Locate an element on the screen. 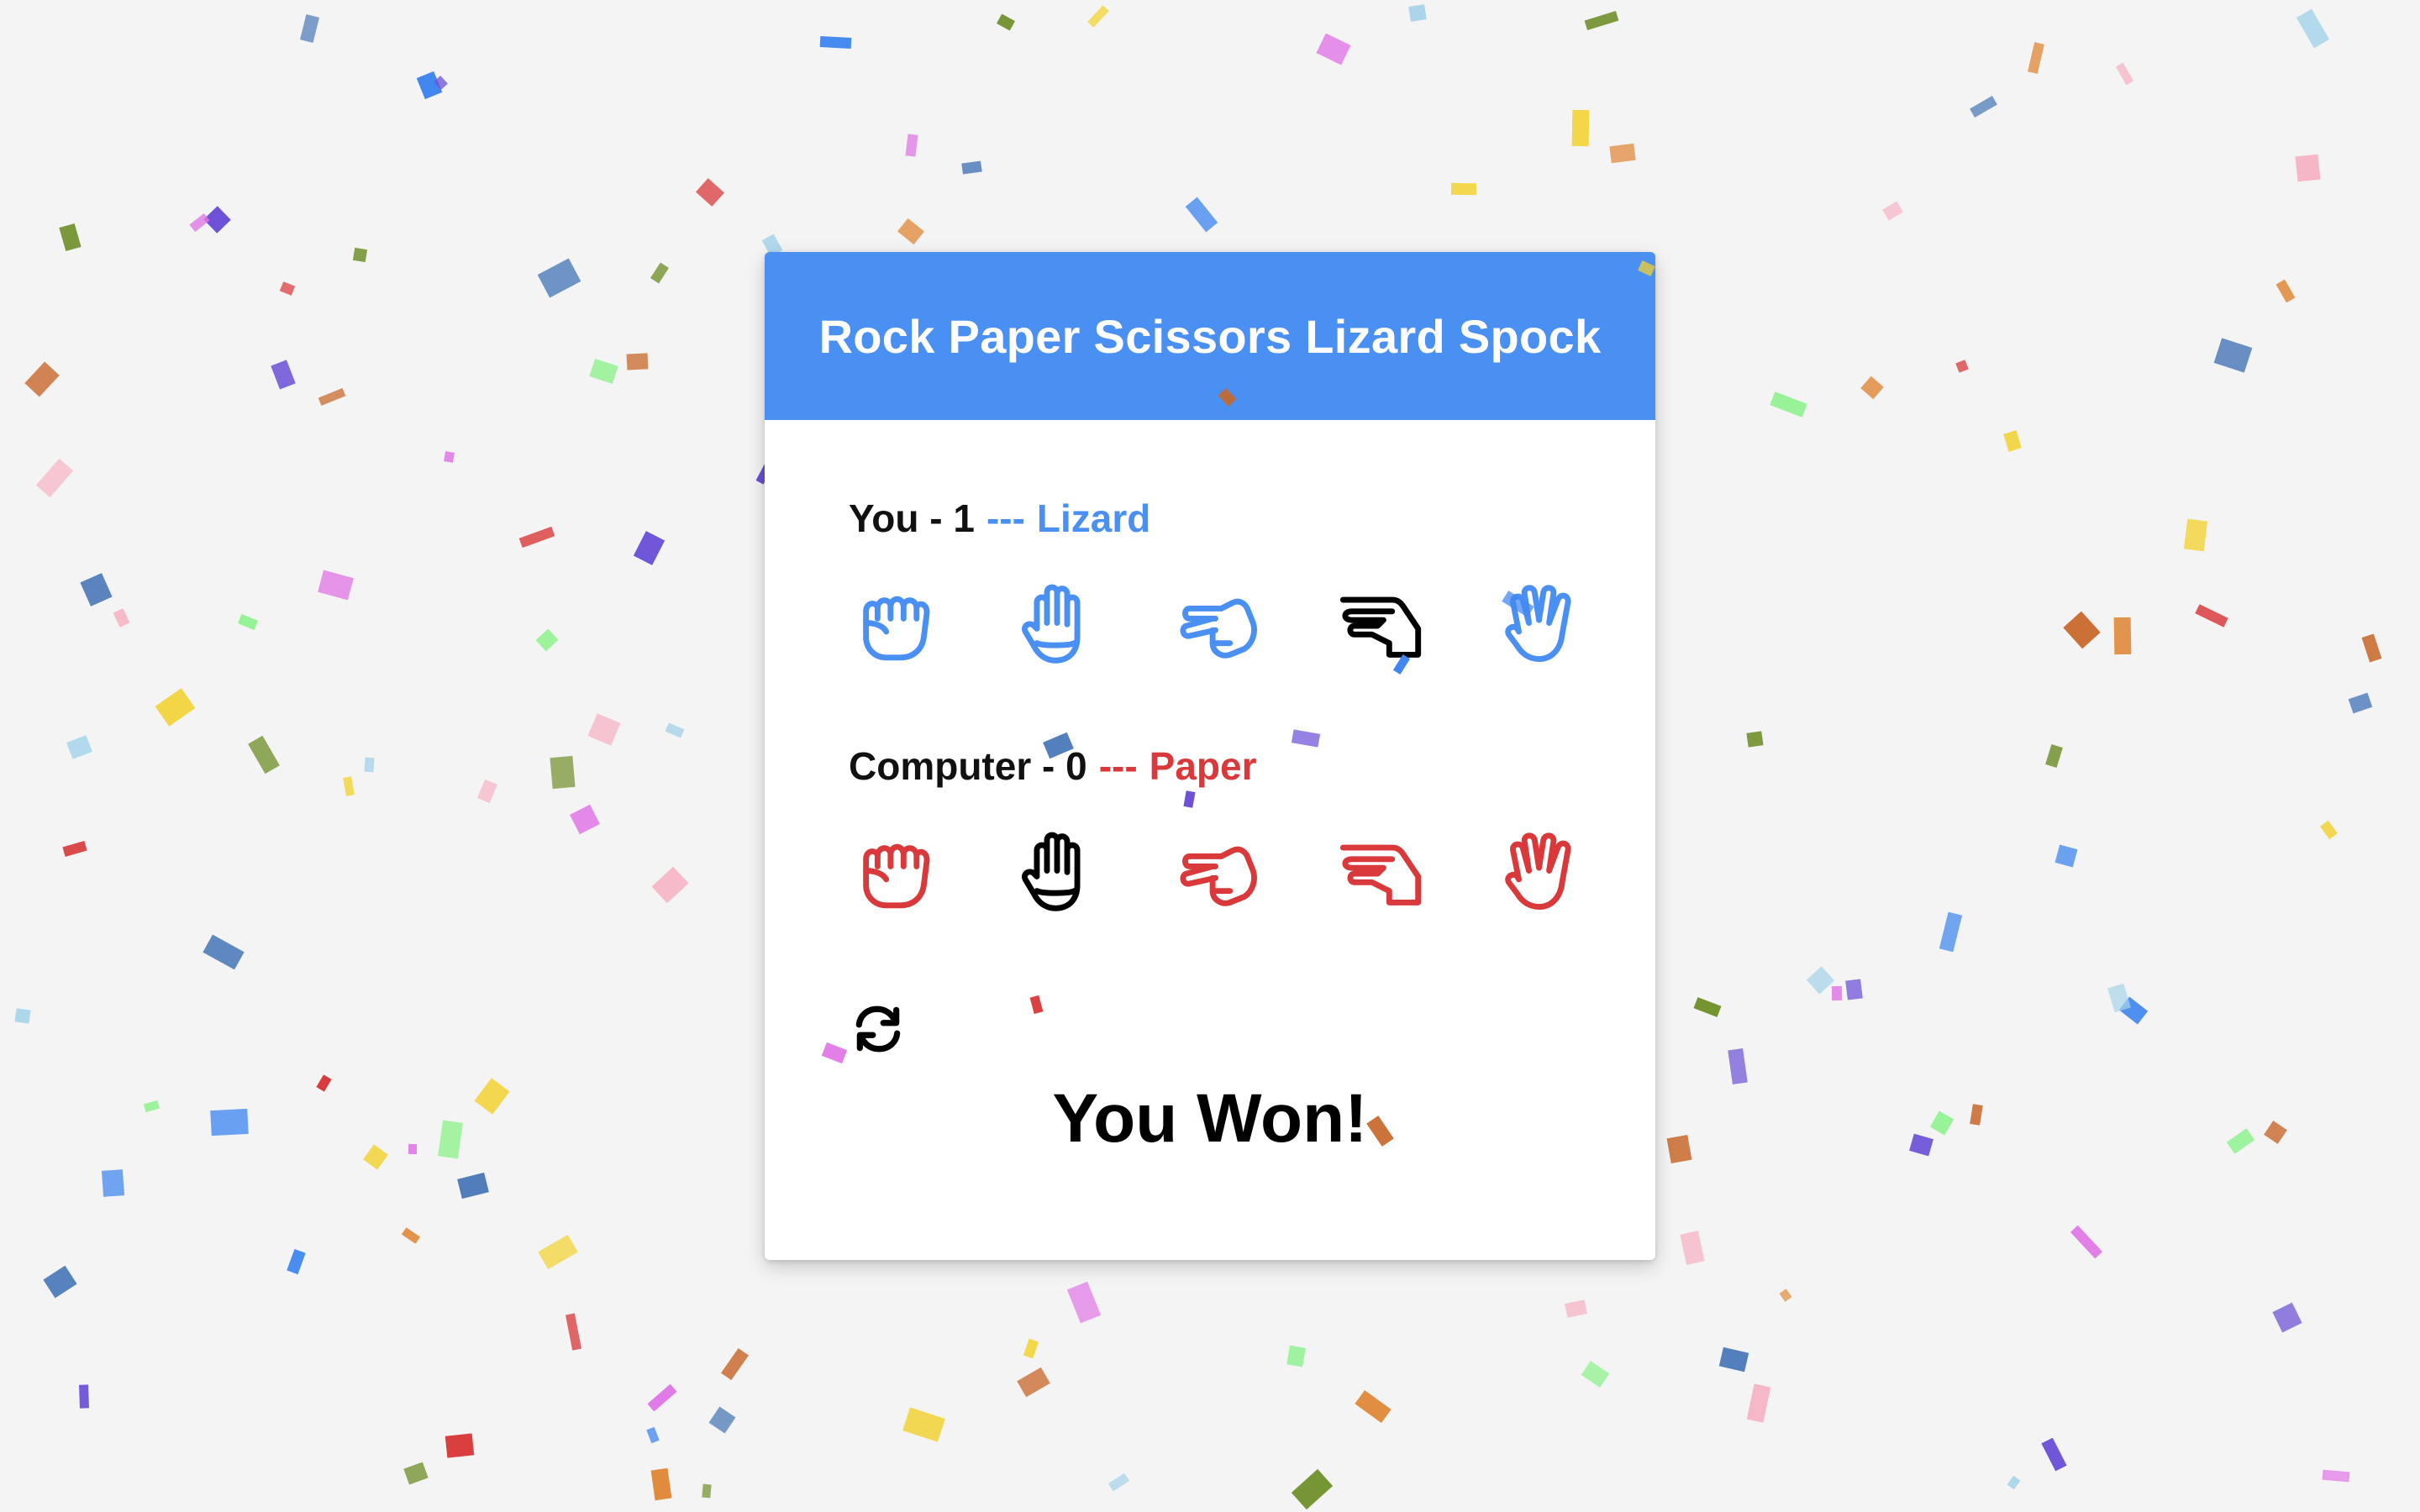 The width and height of the screenshot is (2420, 1512). computer-option-scissors is located at coordinates (1218, 873).